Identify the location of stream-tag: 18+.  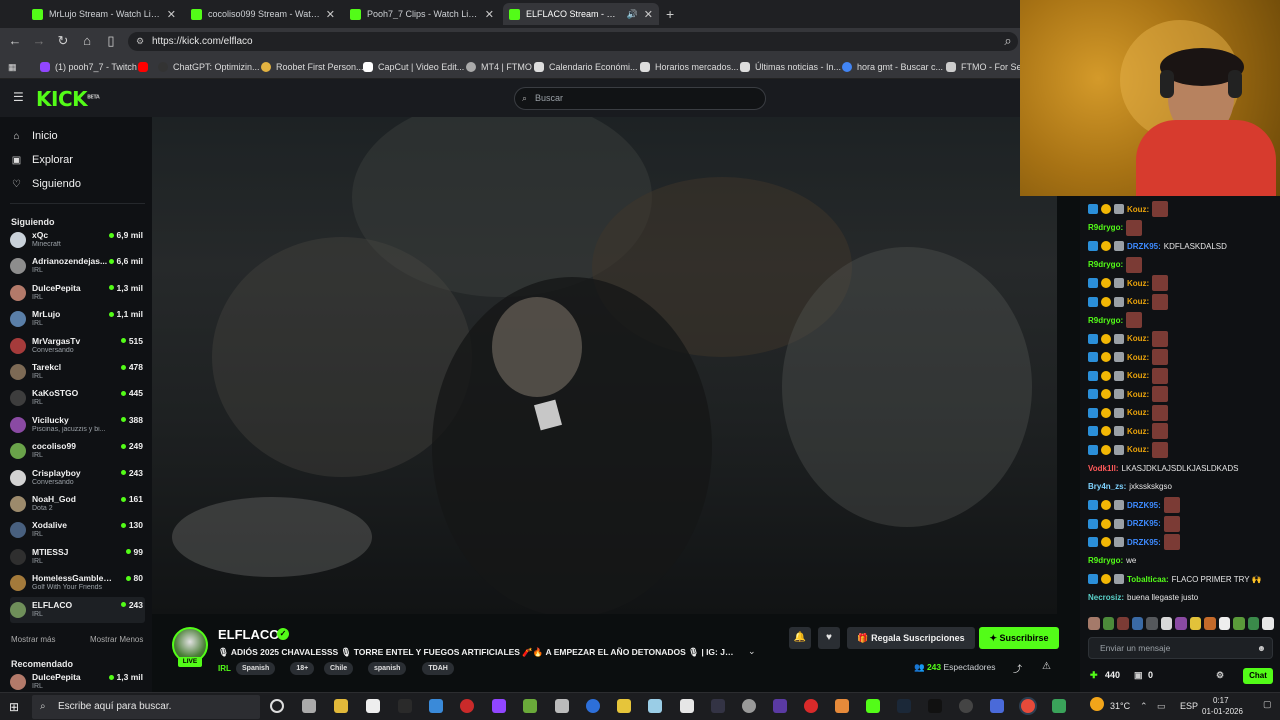
(302, 668).